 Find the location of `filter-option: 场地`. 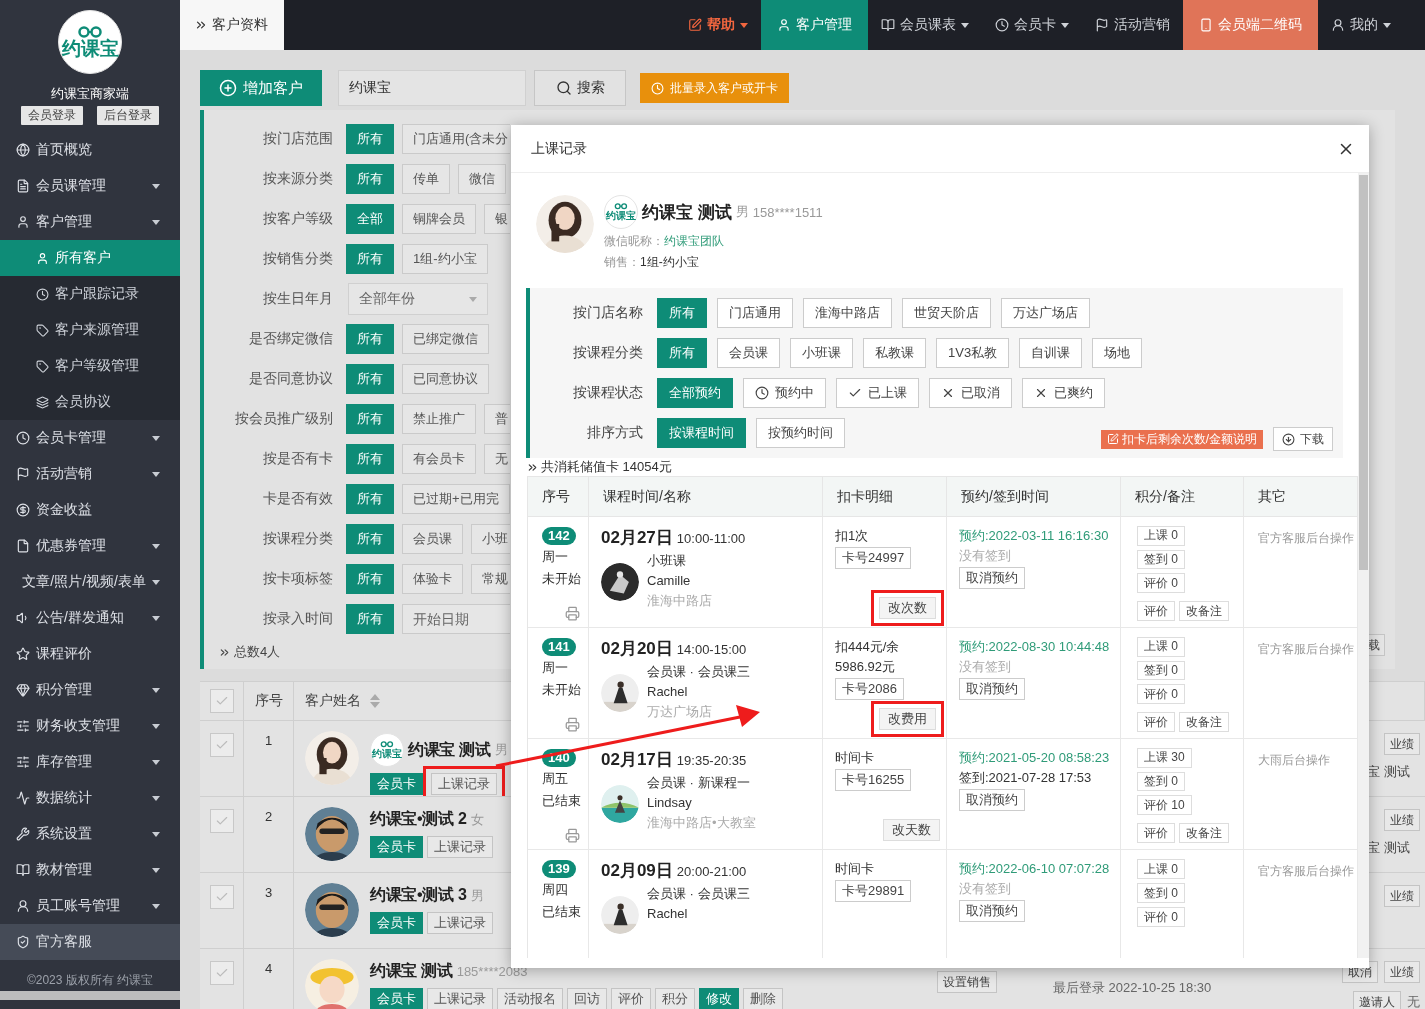

filter-option: 场地 is located at coordinates (1117, 353).